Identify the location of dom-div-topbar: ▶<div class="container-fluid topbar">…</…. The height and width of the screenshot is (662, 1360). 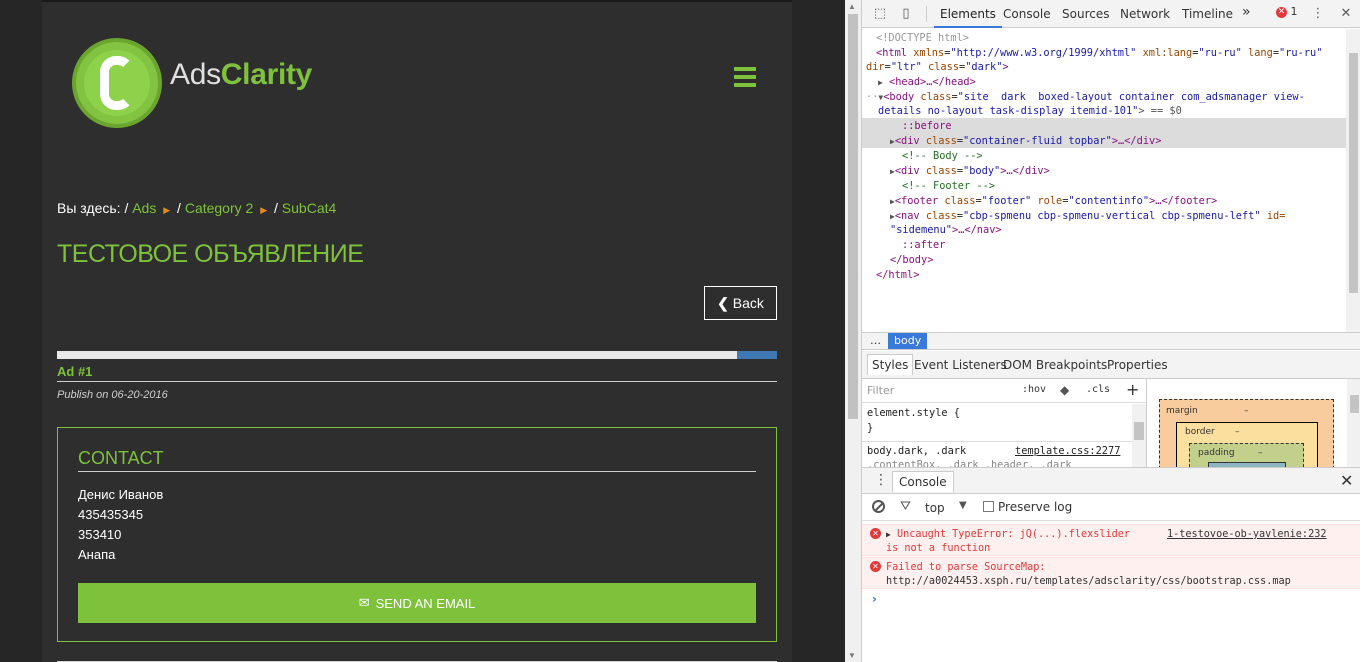
(1025, 142).